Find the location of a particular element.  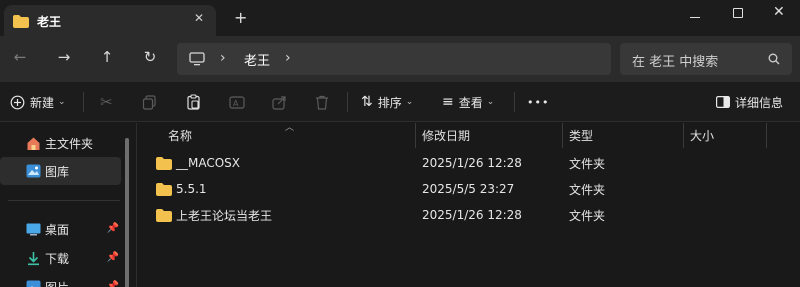

view-label: 查看 is located at coordinates (470, 102).